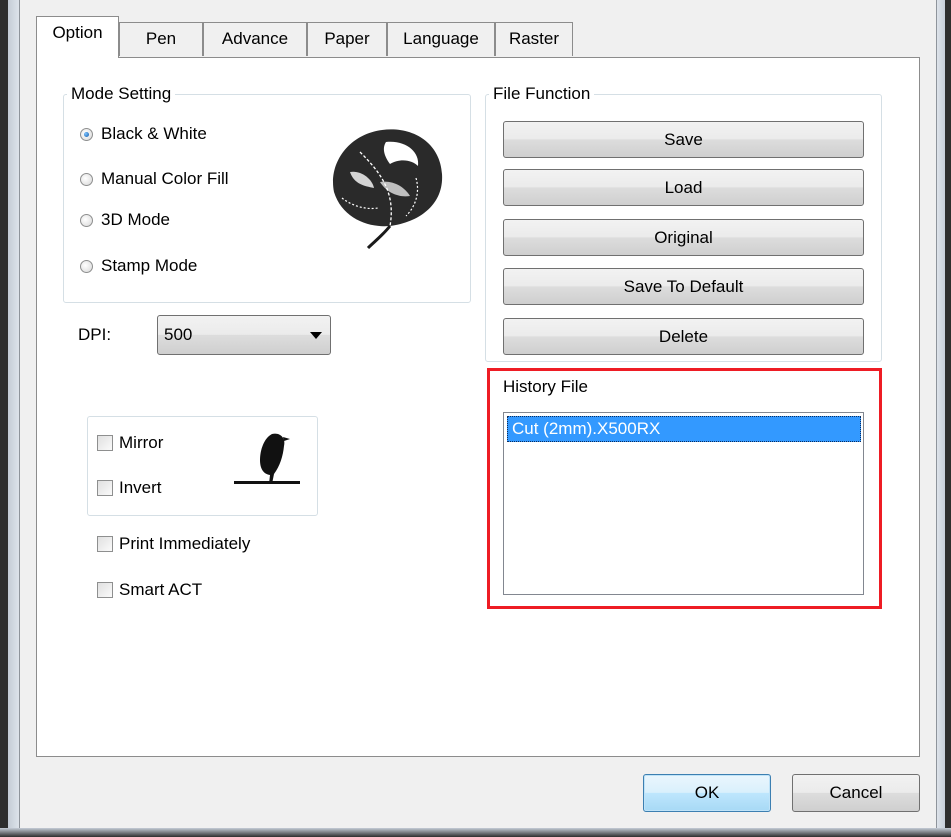  I want to click on radio-stamp-mode: Stamp Mode, so click(138, 266).